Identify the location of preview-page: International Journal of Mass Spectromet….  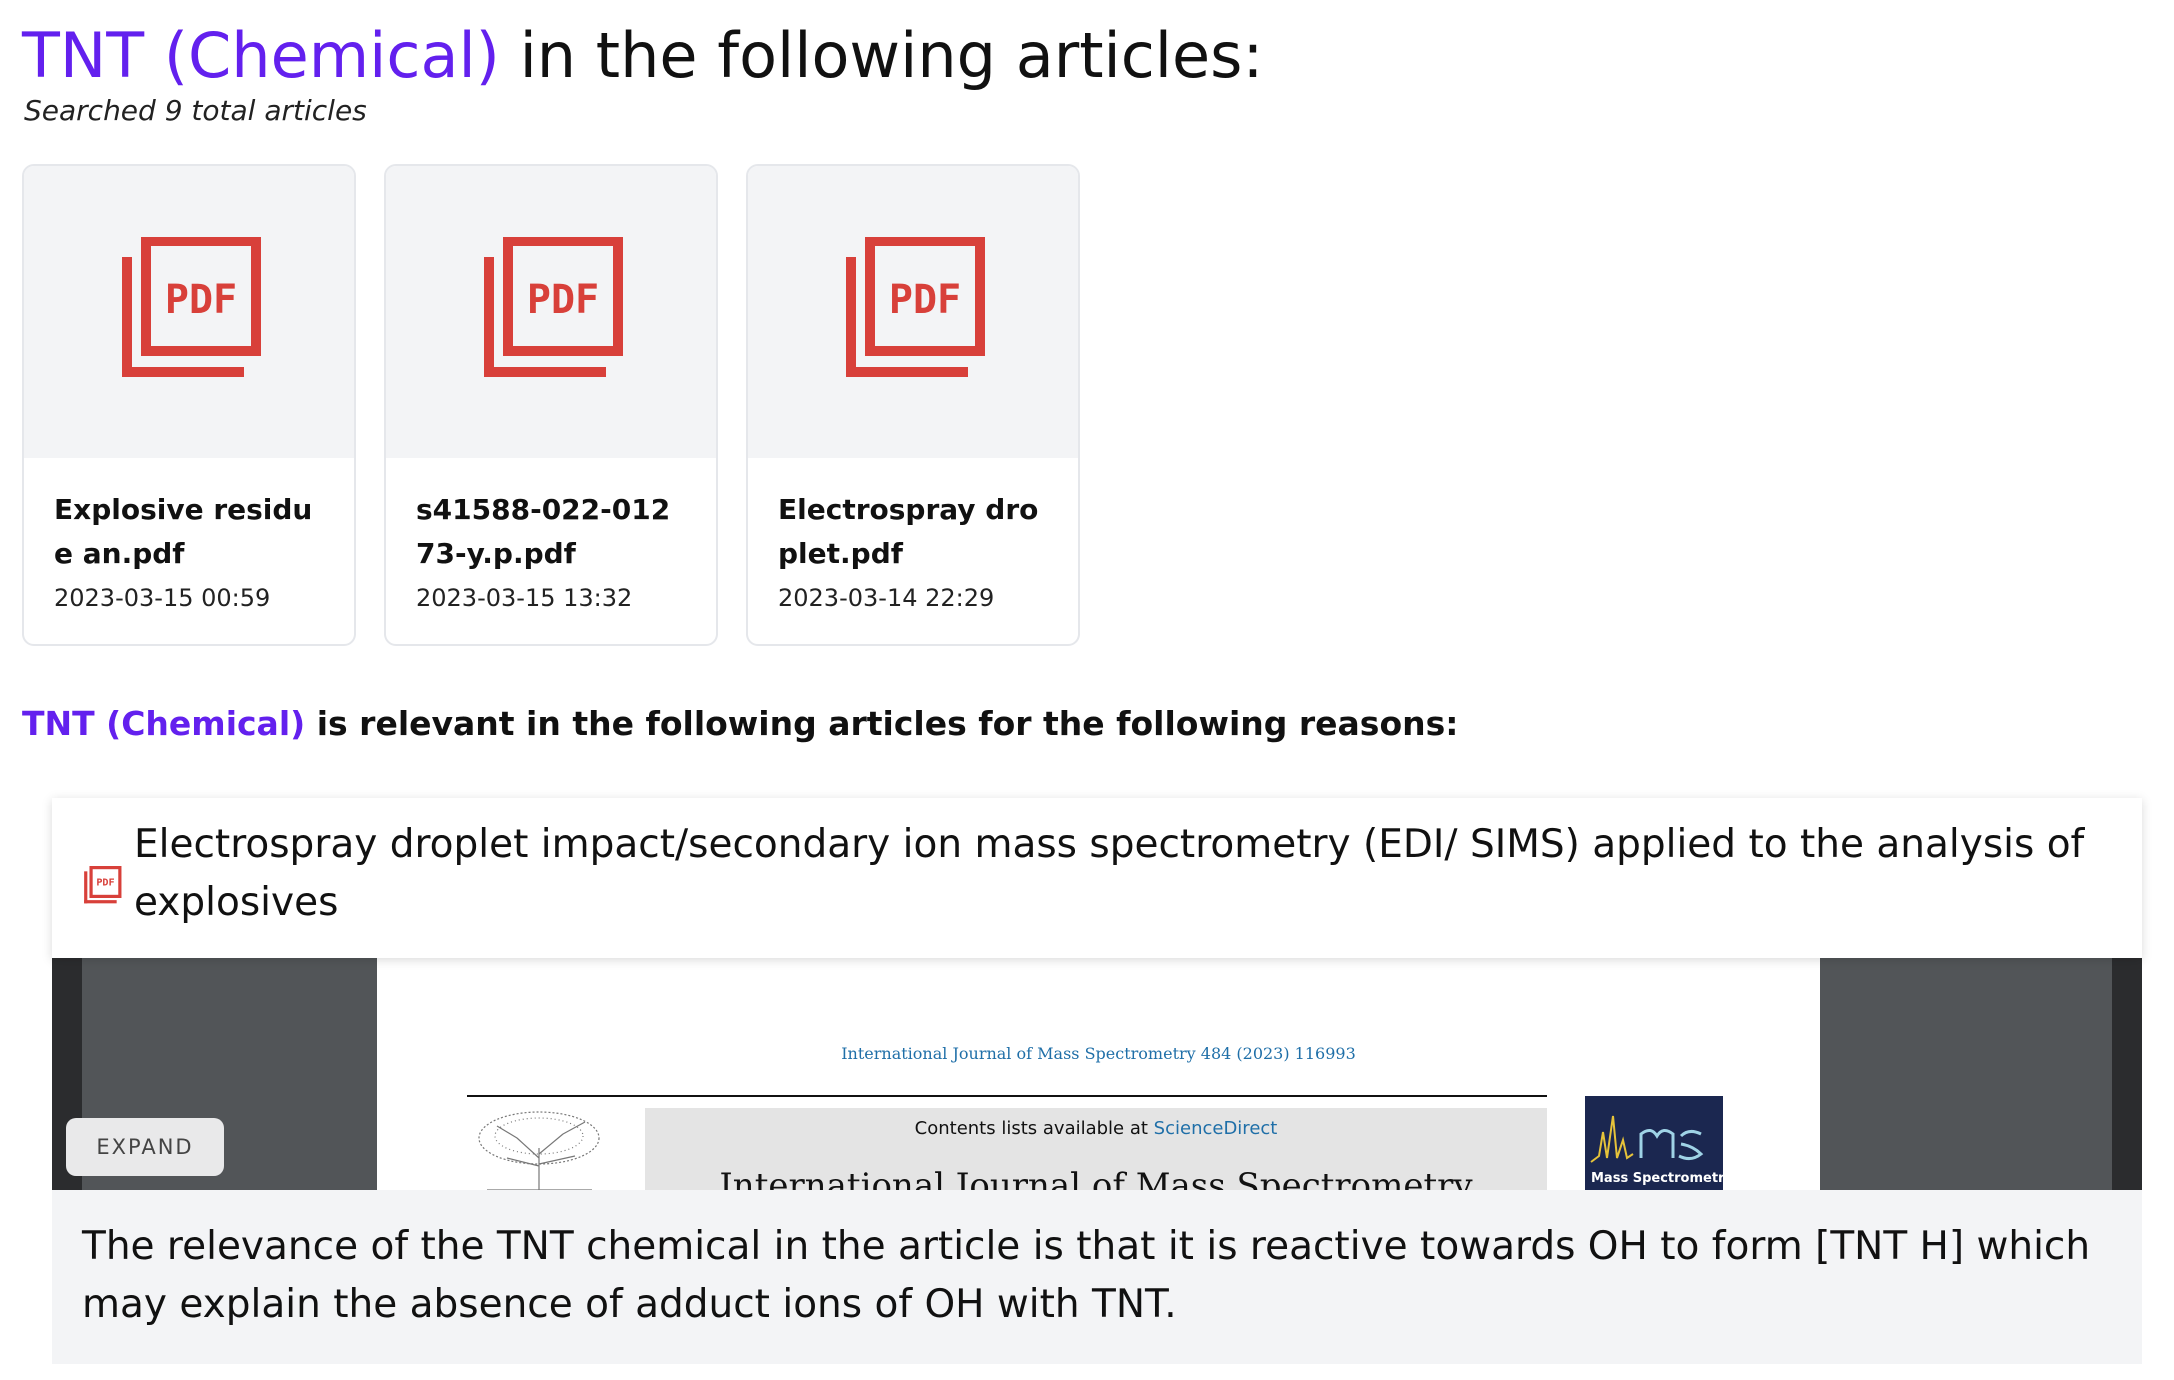
(1098, 1074).